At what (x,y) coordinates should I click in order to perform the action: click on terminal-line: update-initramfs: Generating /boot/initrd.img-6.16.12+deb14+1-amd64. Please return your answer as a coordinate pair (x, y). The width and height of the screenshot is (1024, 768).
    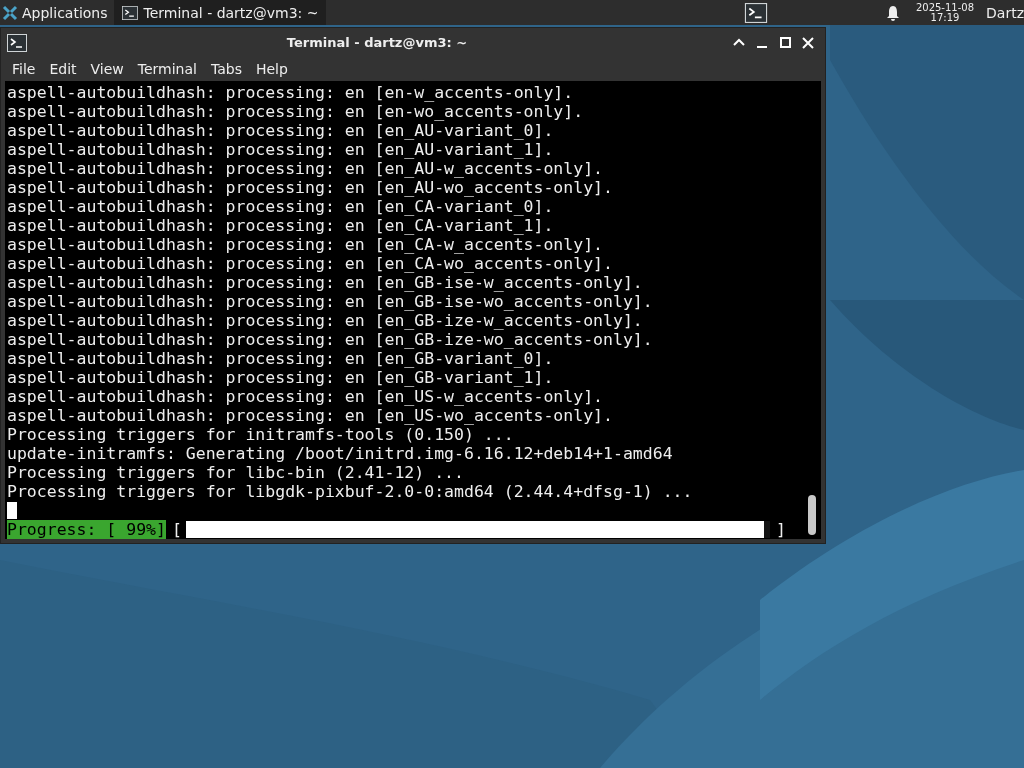
    Looking at the image, I should click on (340, 453).